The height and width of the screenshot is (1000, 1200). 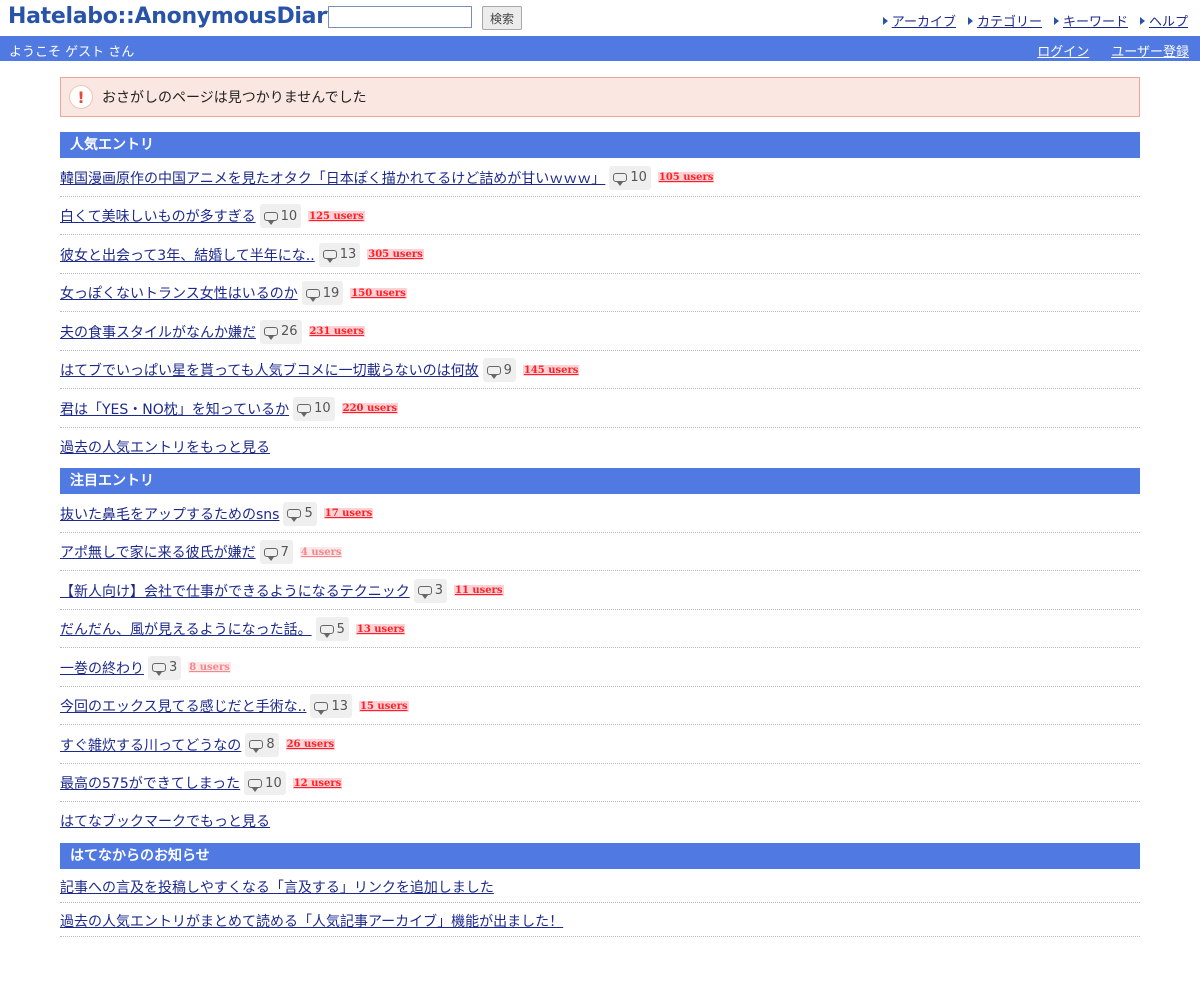 I want to click on entry-title-link: はてブでいっぱい星を貰っても人気ブコメに一切載らないのは何故, so click(x=269, y=370).